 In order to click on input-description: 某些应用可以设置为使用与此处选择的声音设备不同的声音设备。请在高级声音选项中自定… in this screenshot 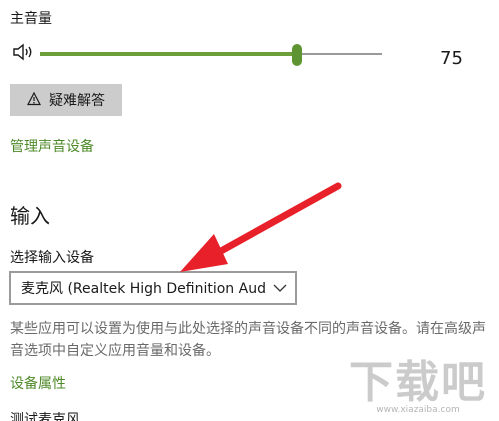, I will do `click(248, 340)`.